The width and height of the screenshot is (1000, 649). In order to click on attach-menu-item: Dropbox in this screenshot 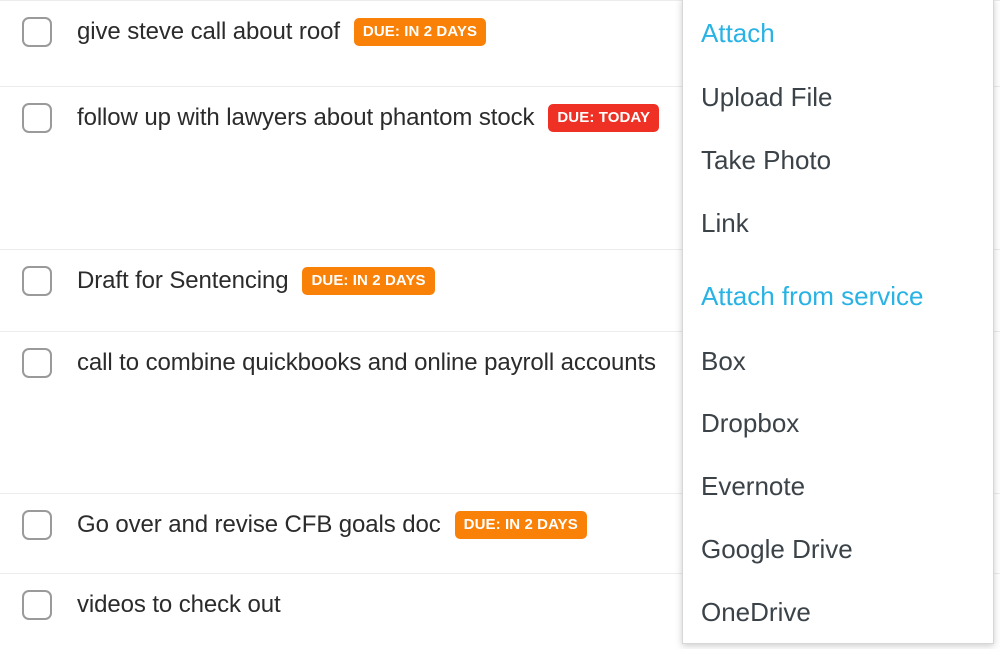, I will do `click(750, 423)`.